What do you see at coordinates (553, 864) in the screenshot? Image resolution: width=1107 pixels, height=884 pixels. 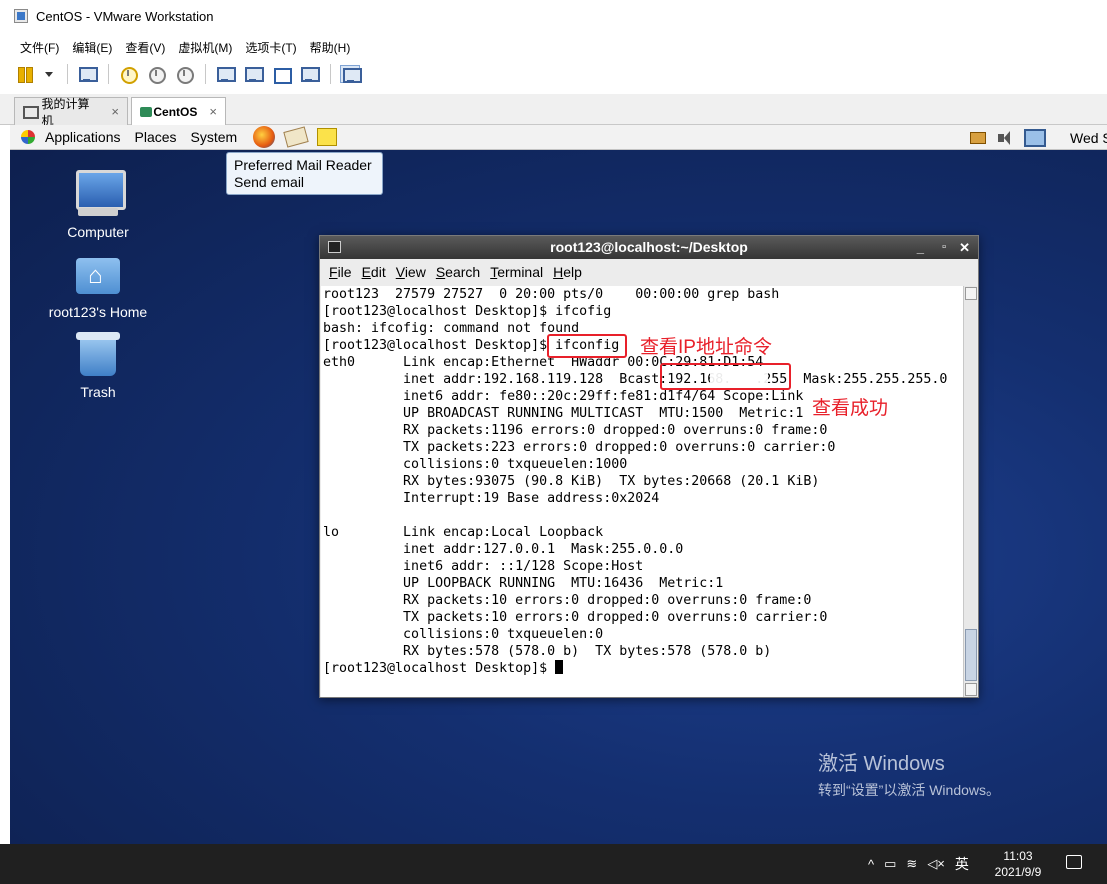 I see `windows-taskbar: ^ ▭ ≋ ◁× 英 11:03 2021/9/9` at bounding box center [553, 864].